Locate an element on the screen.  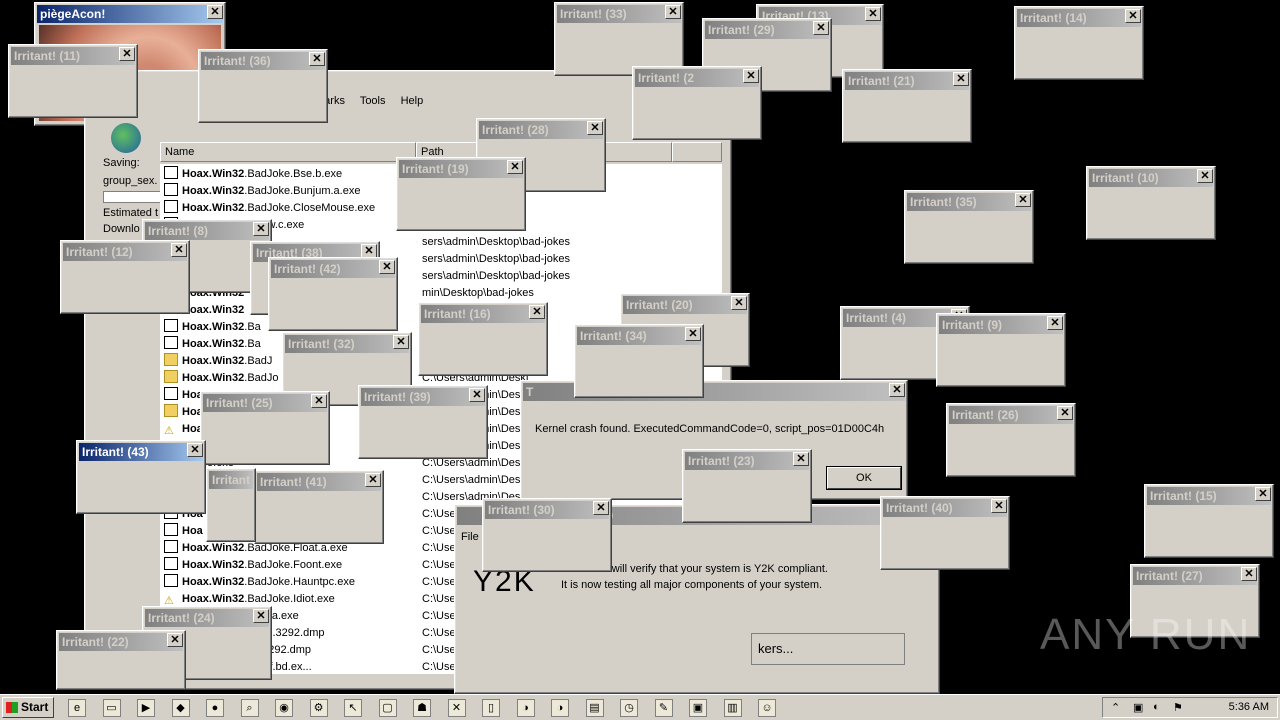
irritant-titlebar: Irritant! (21) is located at coordinates (907, 81).